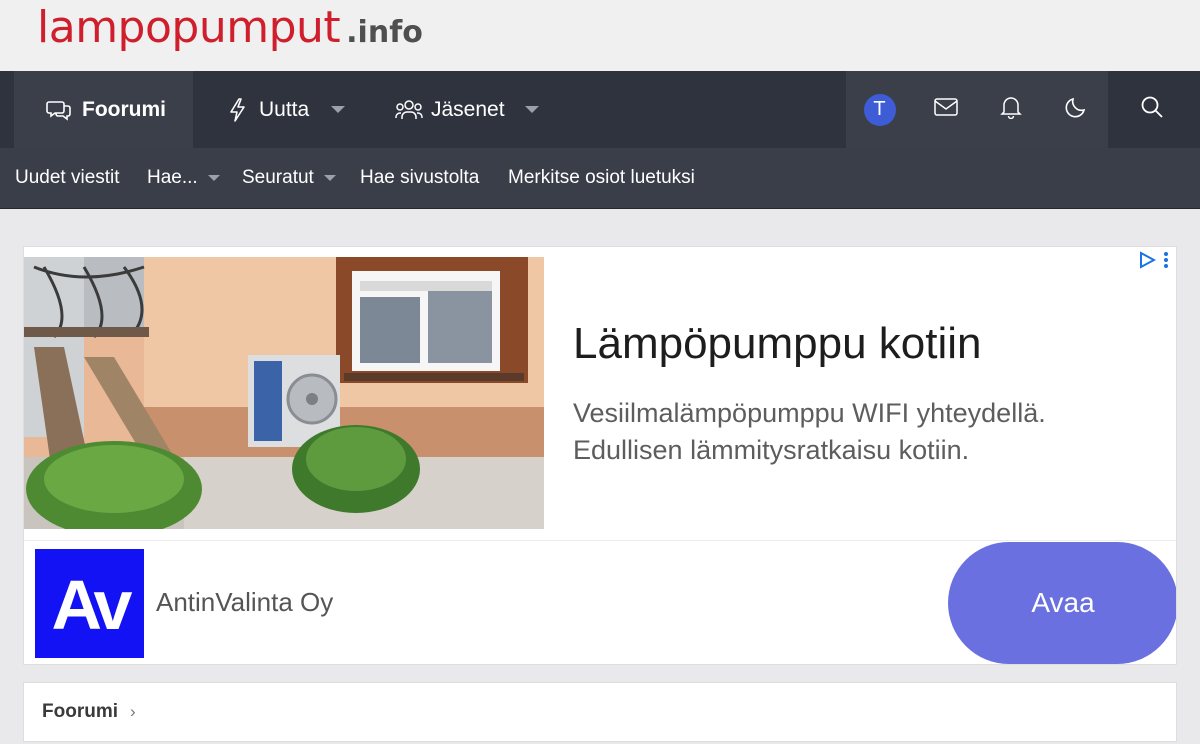  I want to click on site-logo: lampopumput .info, so click(230, 27).